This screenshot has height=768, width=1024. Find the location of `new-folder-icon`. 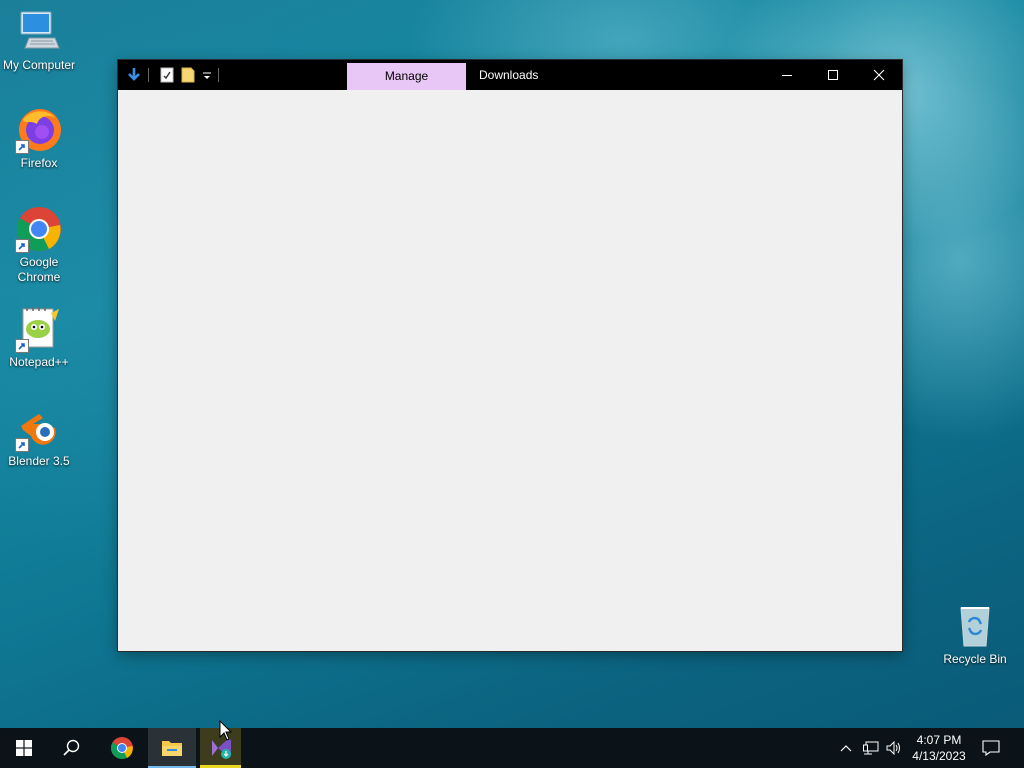

new-folder-icon is located at coordinates (188, 75).